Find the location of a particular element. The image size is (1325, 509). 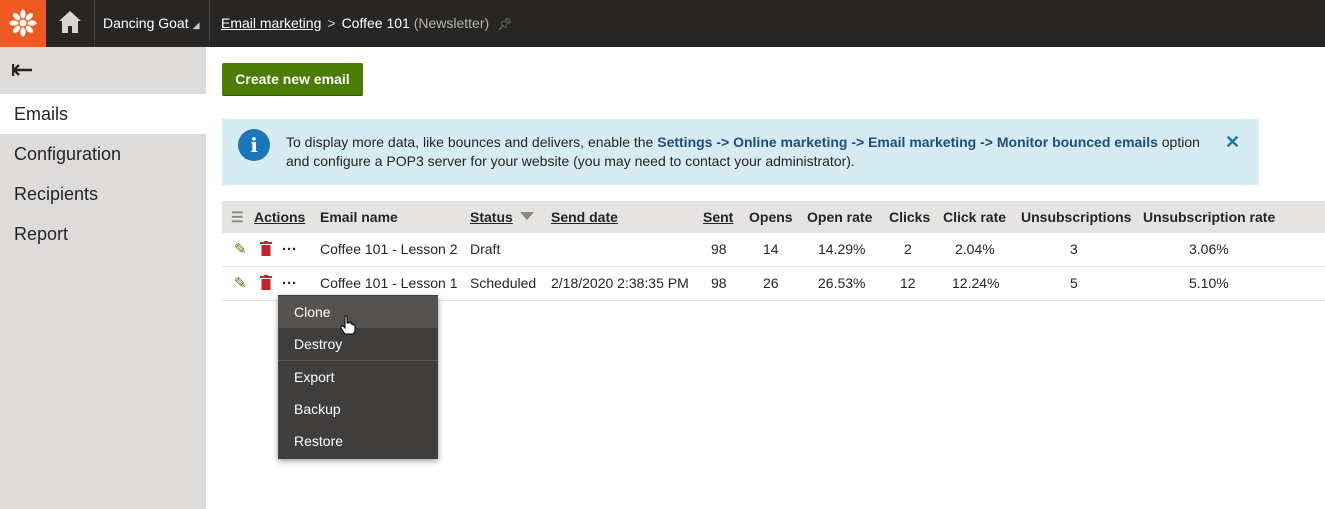

sidebar: Emails Configuration Recipients Report is located at coordinates (103, 278).